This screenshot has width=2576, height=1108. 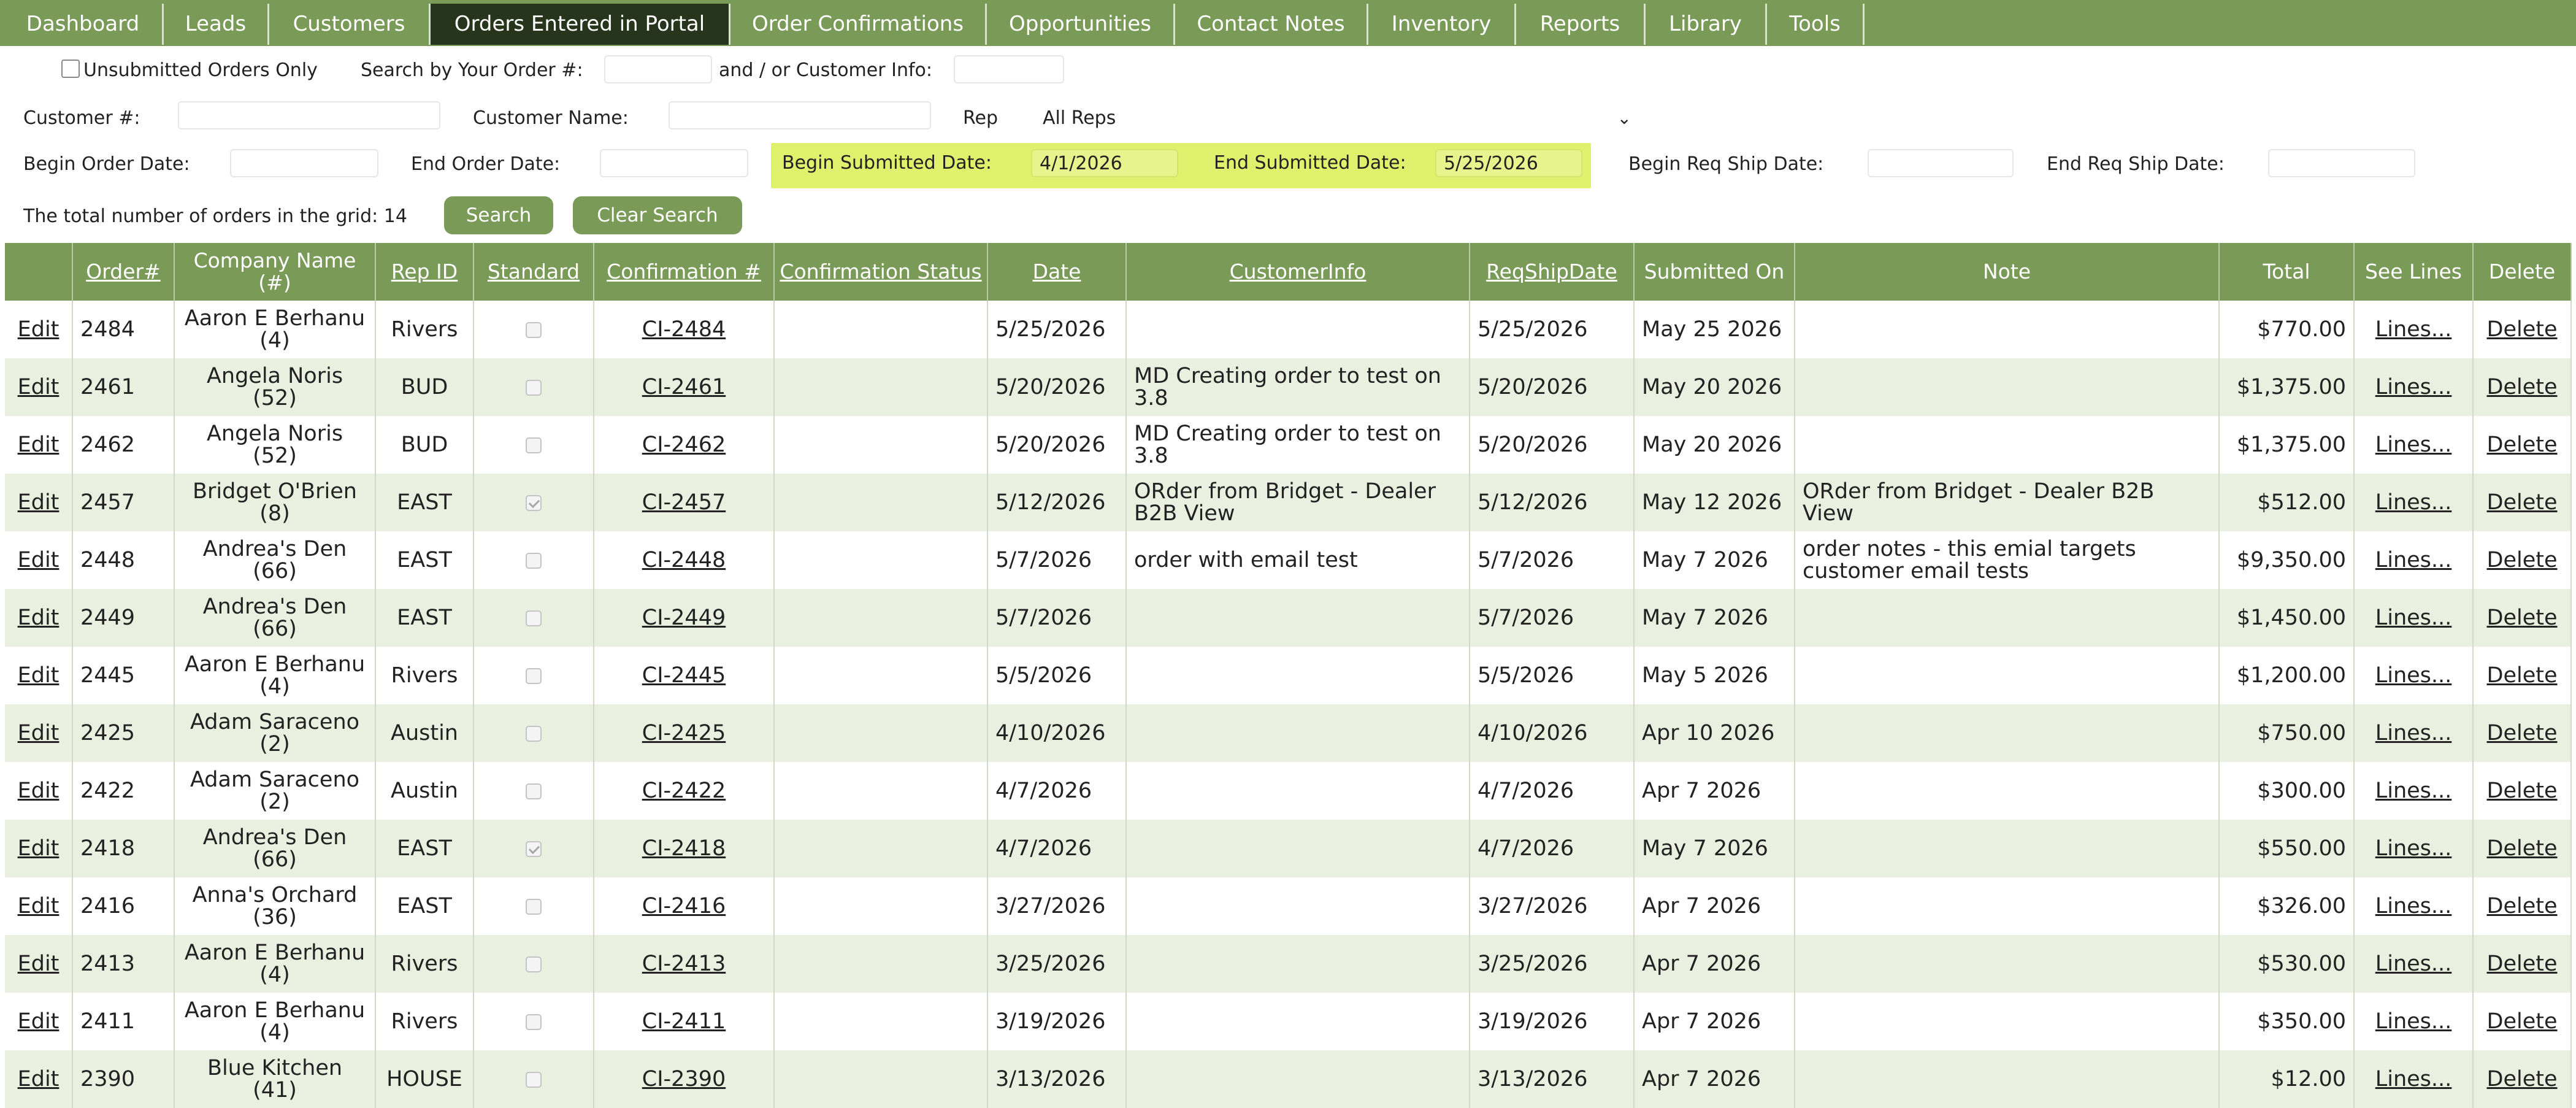 I want to click on confirmation-link: CI-2462, so click(x=684, y=445).